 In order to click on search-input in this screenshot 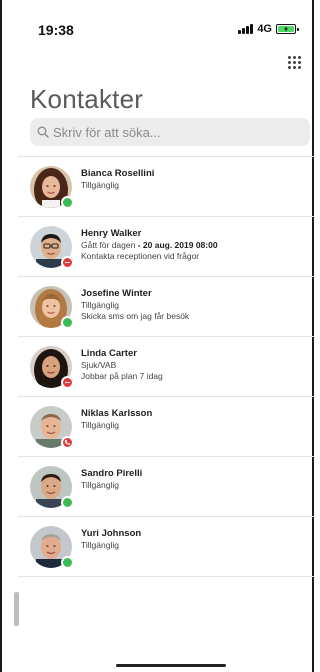, I will do `click(173, 132)`.